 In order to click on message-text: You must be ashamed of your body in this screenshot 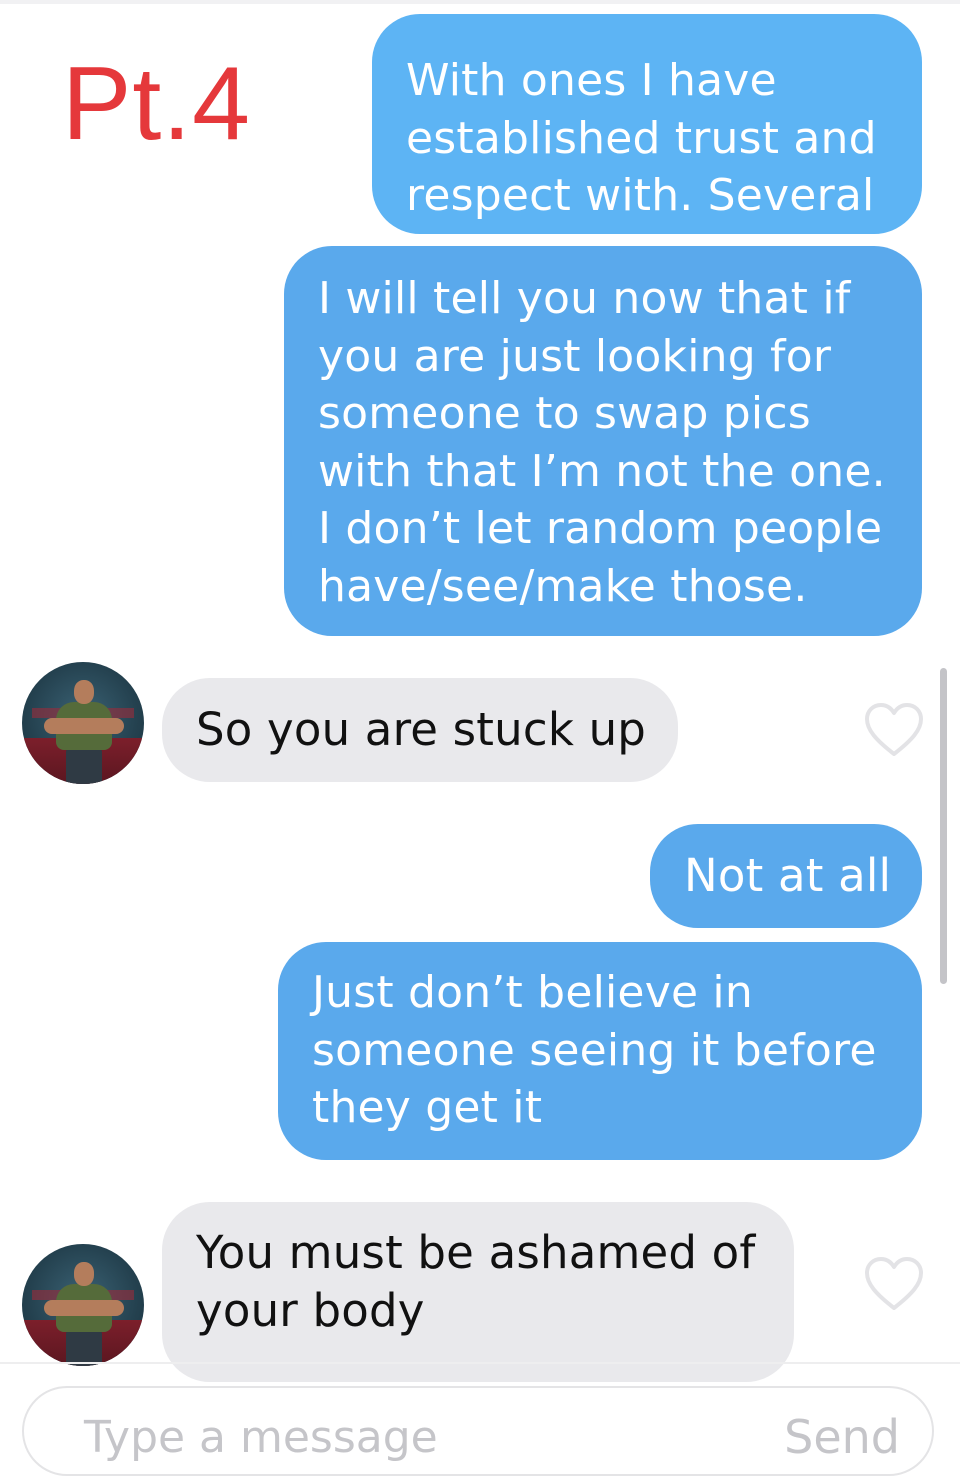, I will do `click(476, 1281)`.